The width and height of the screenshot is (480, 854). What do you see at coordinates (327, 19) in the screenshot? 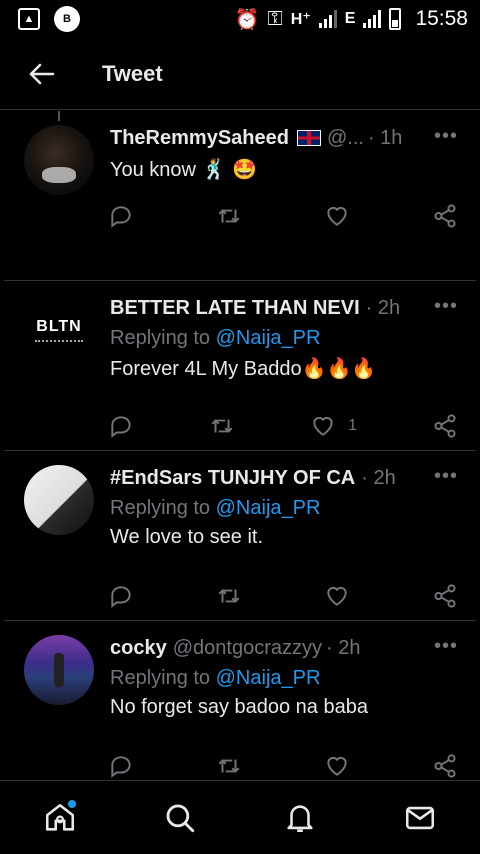
I see `signal-icon` at bounding box center [327, 19].